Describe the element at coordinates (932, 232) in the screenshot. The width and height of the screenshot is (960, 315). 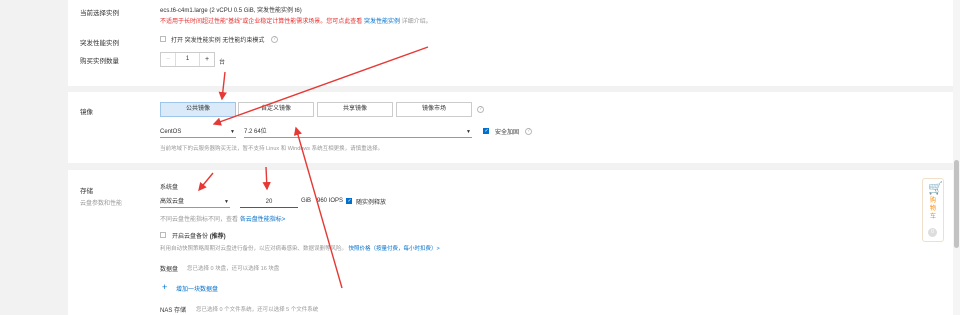
I see `cart-count-badge: 0` at that location.